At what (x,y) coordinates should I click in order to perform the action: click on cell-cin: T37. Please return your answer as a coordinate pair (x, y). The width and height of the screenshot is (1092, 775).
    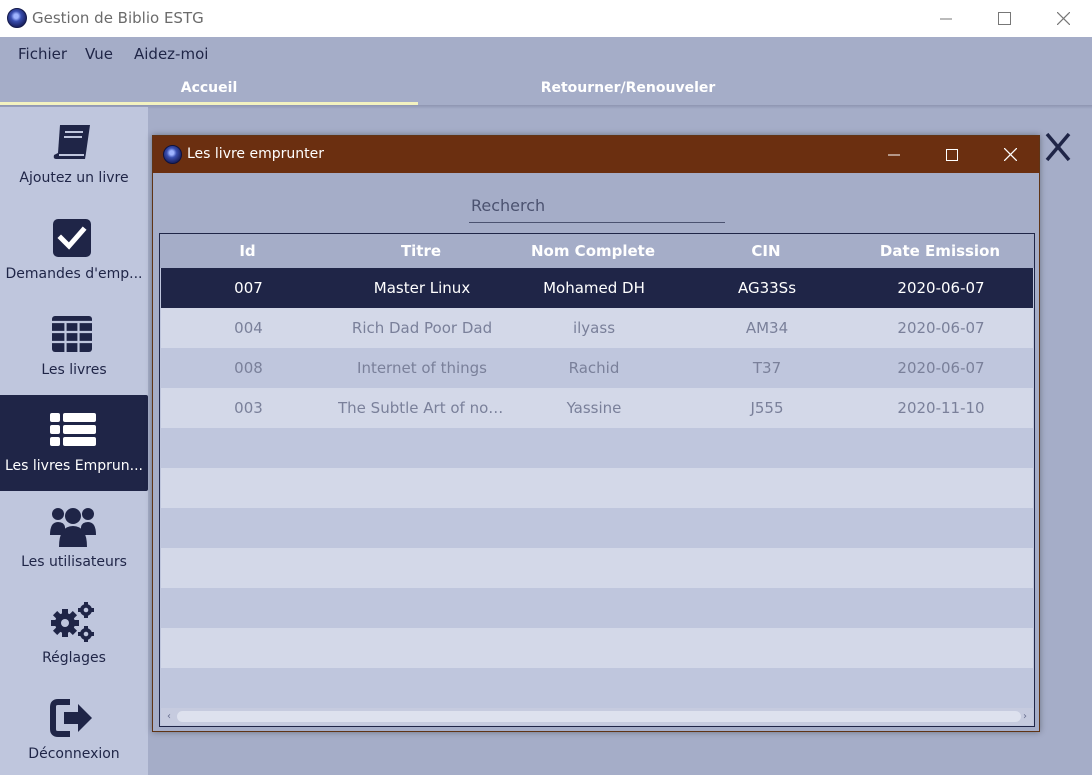
    Looking at the image, I should click on (767, 368).